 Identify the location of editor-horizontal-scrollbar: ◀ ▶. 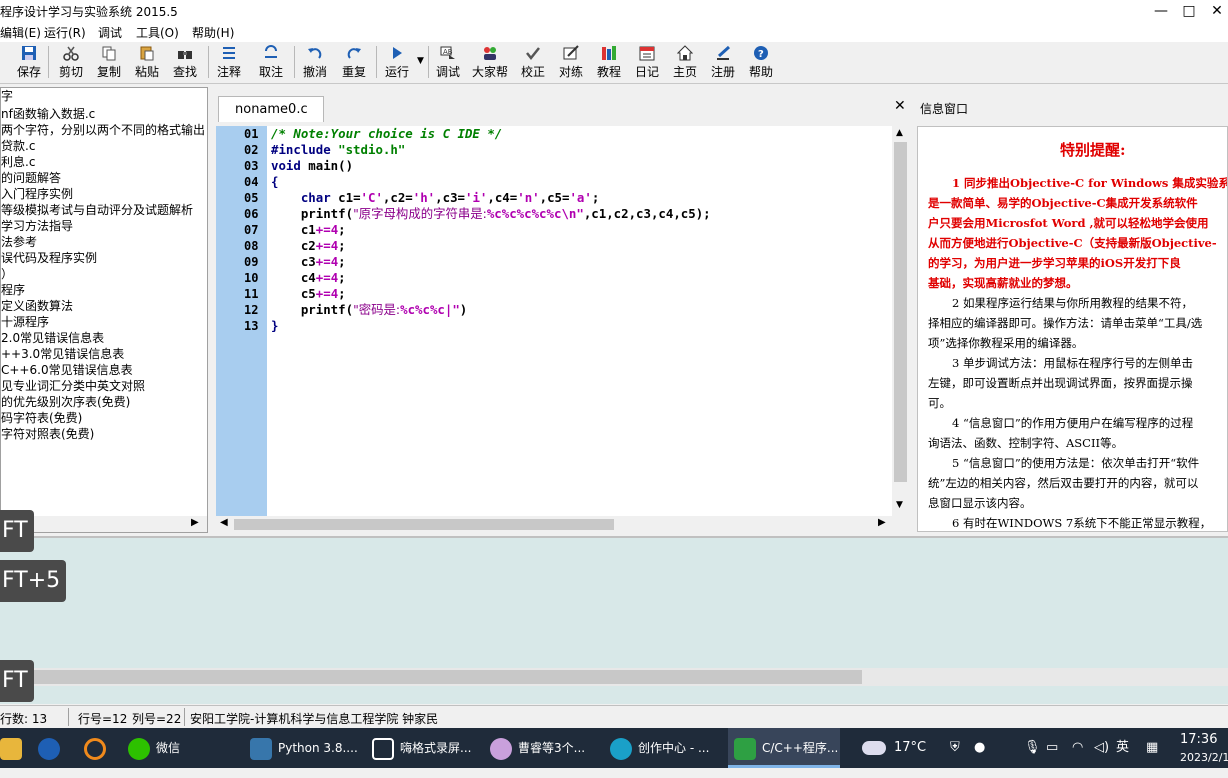
(554, 524).